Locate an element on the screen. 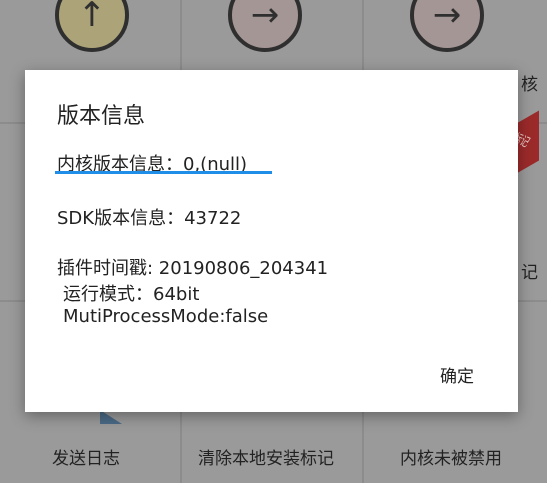 This screenshot has width=547, height=483. log-icon is located at coordinates (111, 417).